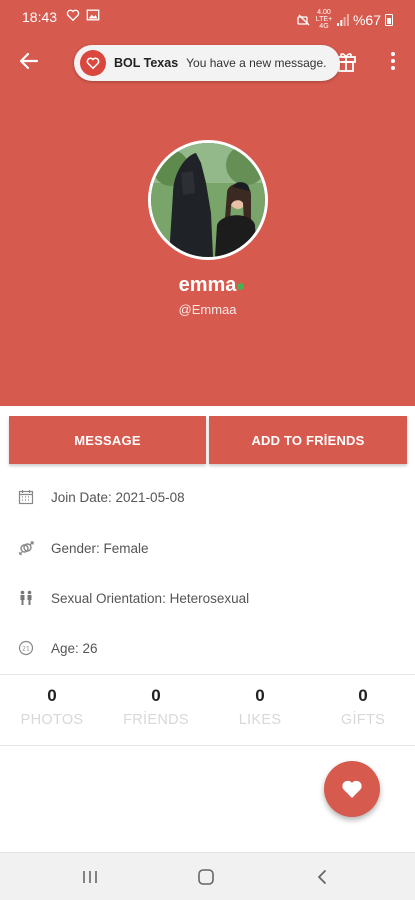 This screenshot has height=900, width=415. Describe the element at coordinates (26, 548) in the screenshot. I see `gender-icon` at that location.